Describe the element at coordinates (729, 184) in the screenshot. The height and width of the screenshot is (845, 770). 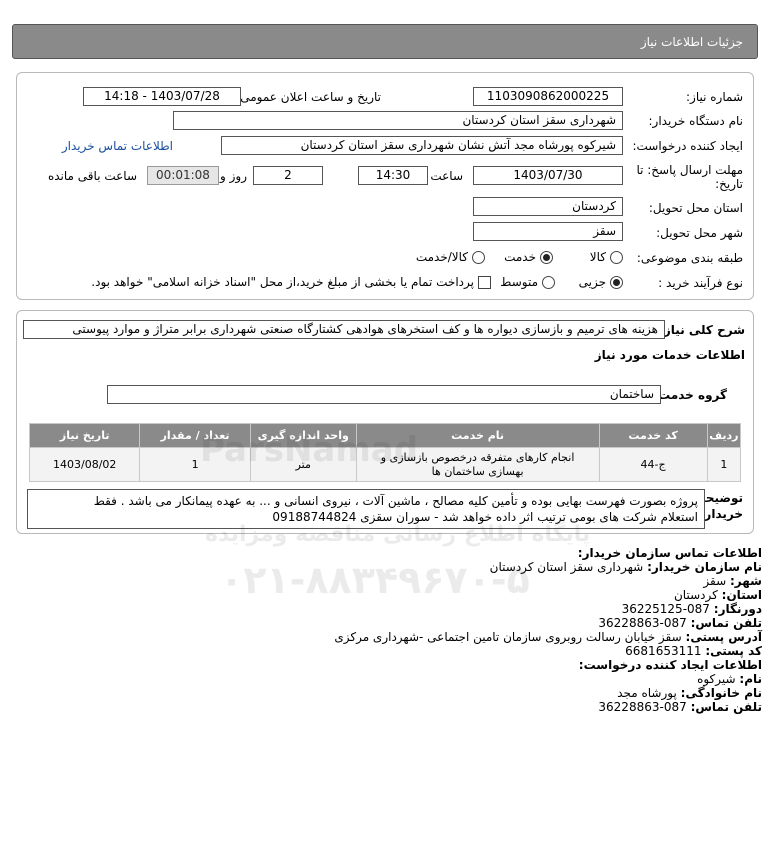
I see `deadline-date-label: تاریخ:` at that location.